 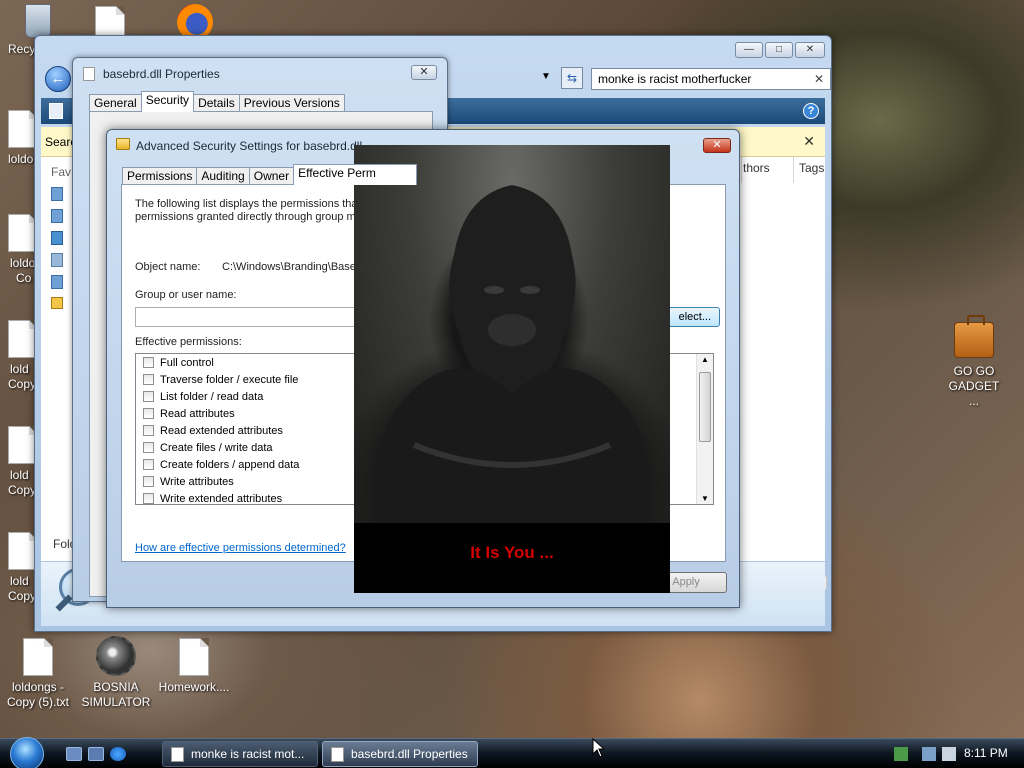 I want to click on desktop-icon-loldongs-2: loldo Co, so click(x=19, y=250).